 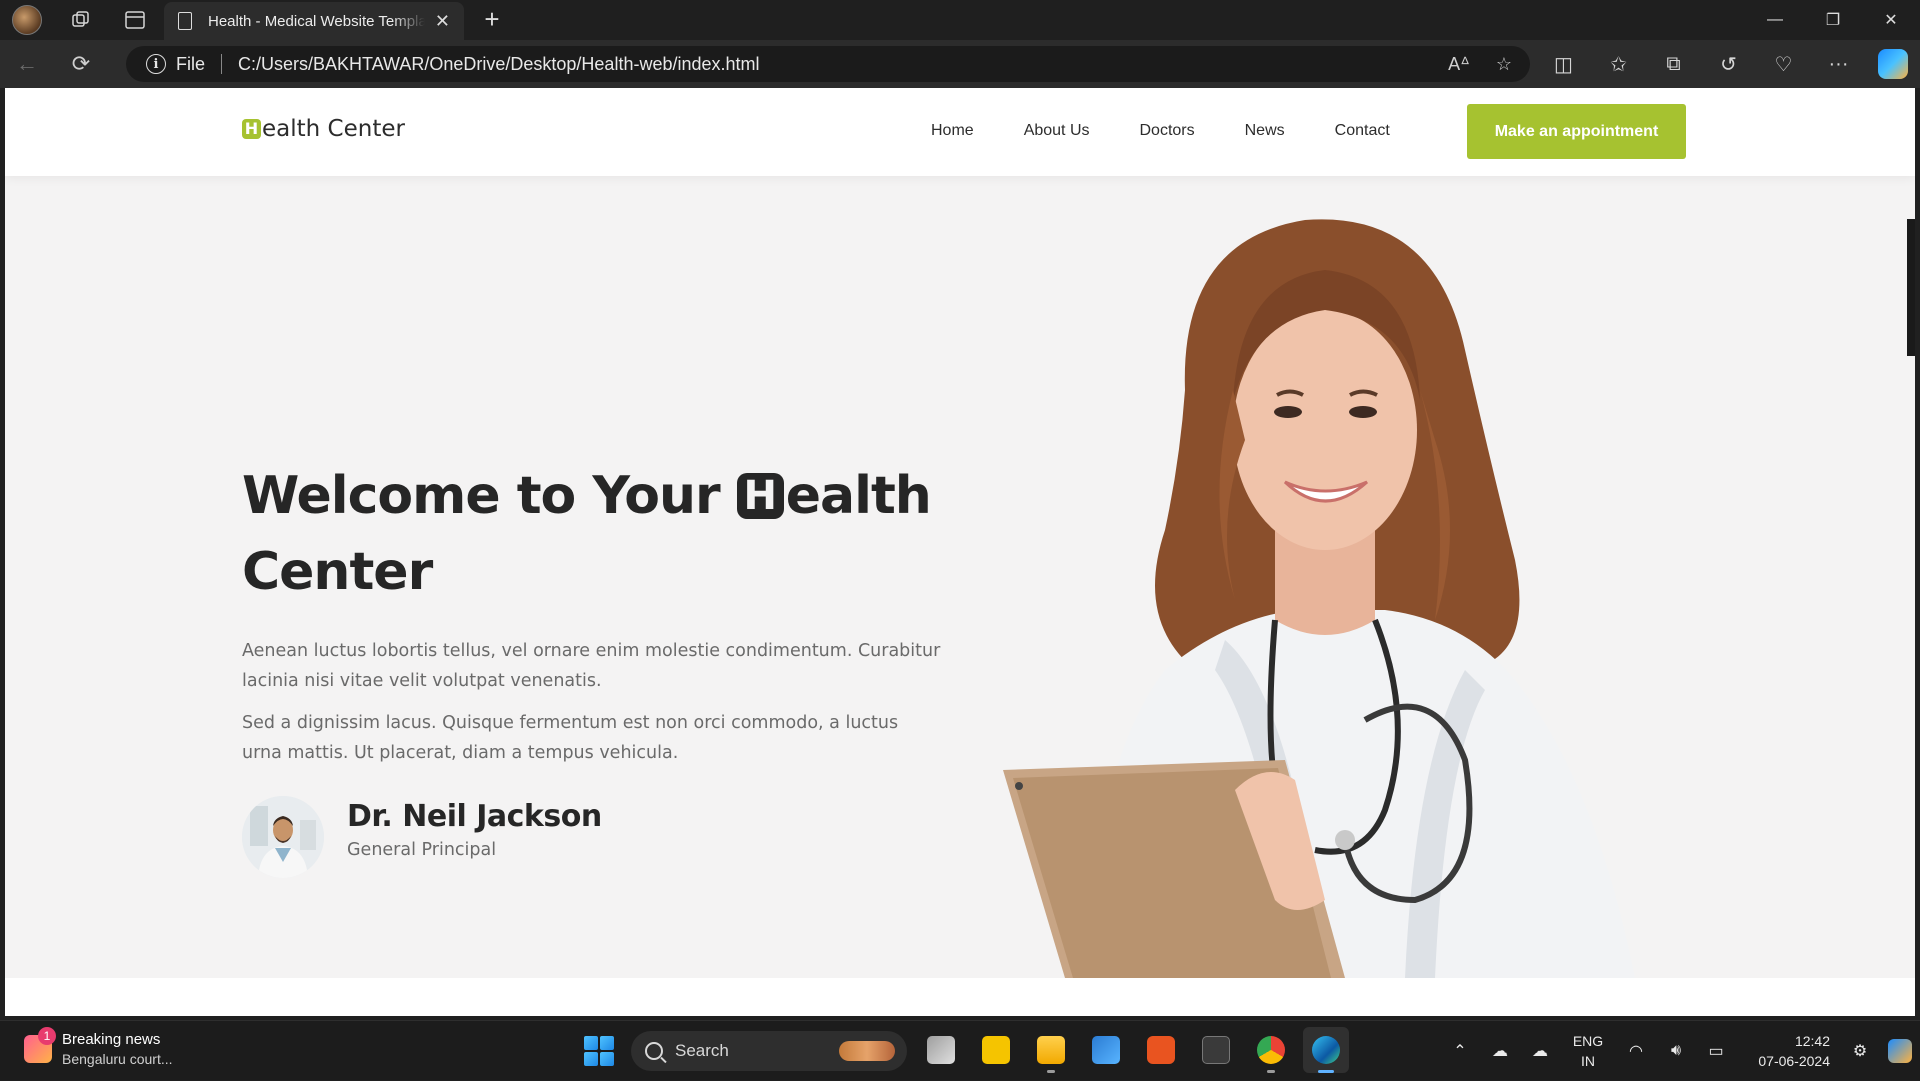 I want to click on hero-title-start: Welcome to Your, so click(x=489, y=496).